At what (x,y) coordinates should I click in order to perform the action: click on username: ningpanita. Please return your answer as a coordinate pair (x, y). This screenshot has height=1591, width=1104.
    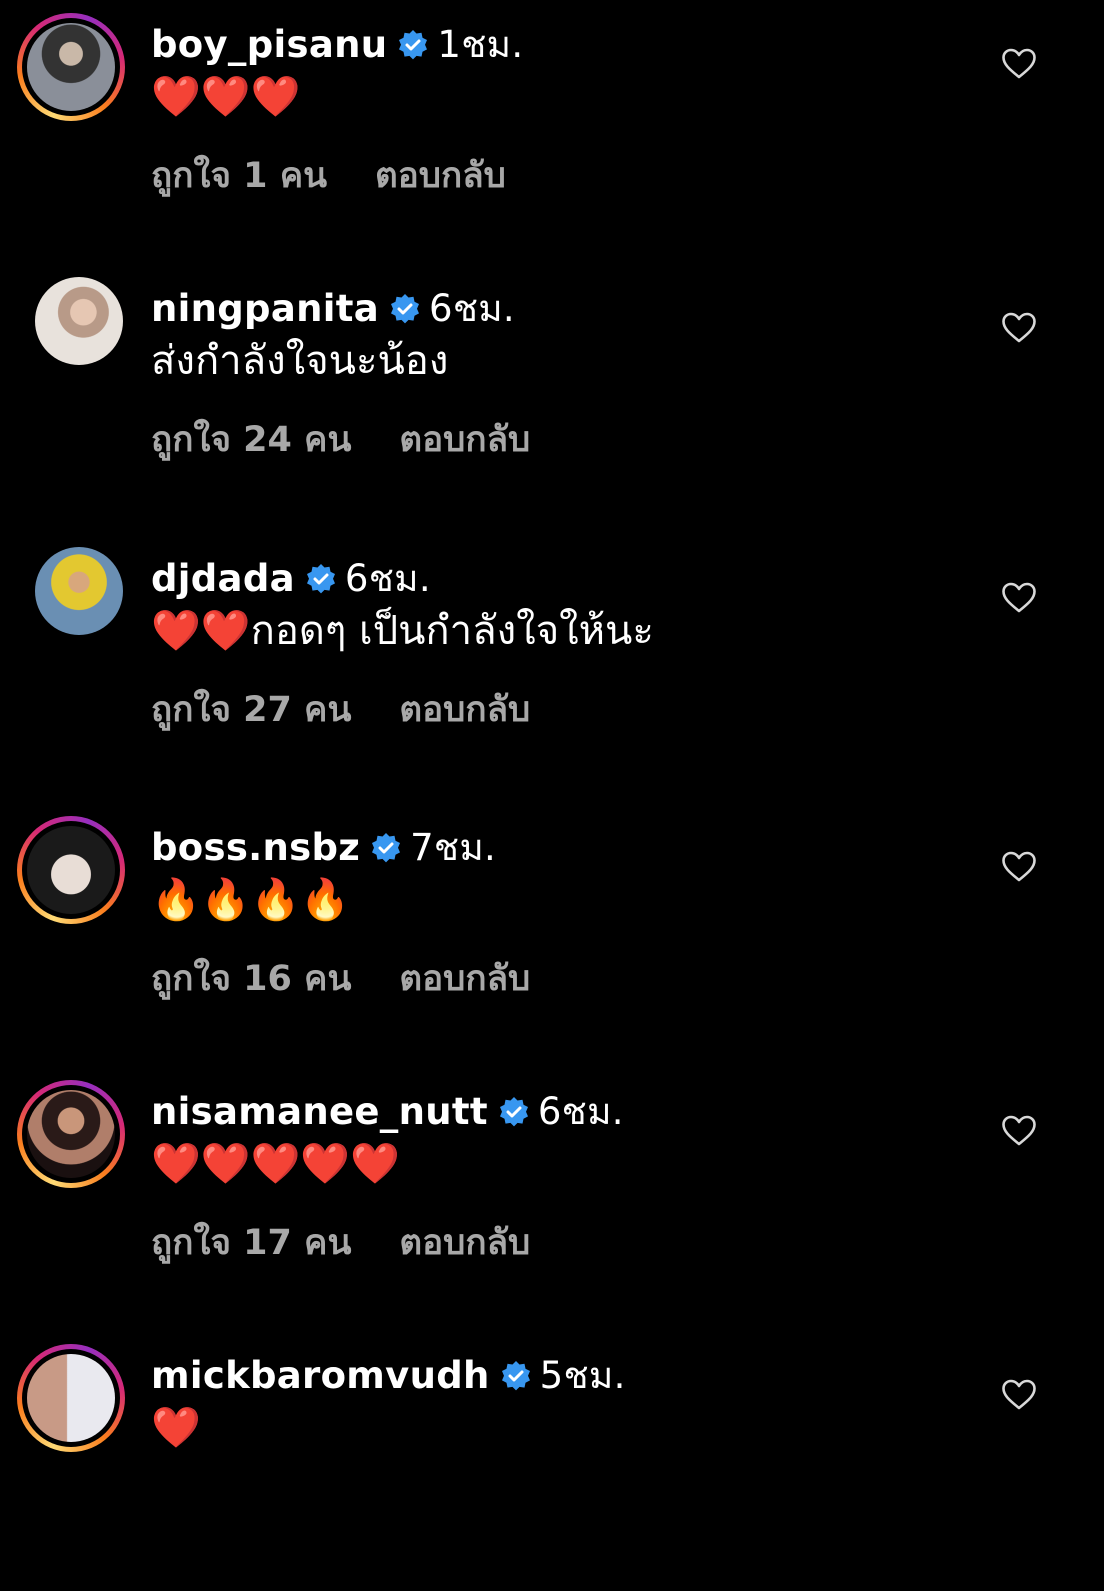
    Looking at the image, I should click on (265, 308).